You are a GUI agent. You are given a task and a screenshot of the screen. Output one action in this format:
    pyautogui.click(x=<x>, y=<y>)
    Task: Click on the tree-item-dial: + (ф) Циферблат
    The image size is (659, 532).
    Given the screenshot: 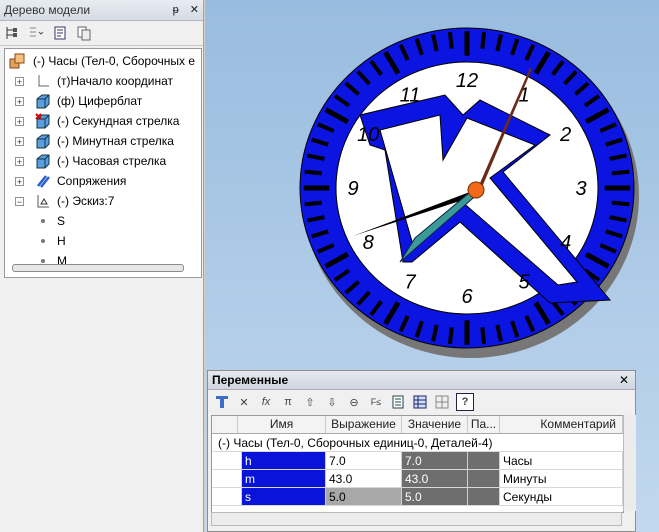 What is the action you would take?
    pyautogui.click(x=103, y=101)
    